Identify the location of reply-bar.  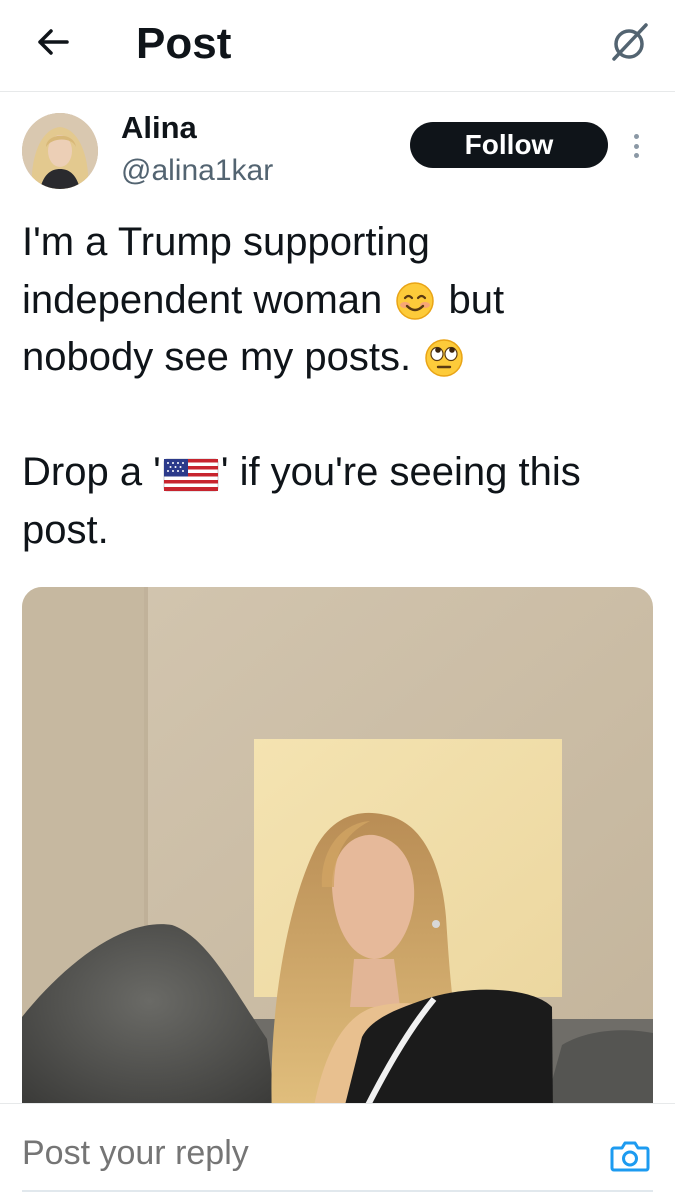
(337, 1151).